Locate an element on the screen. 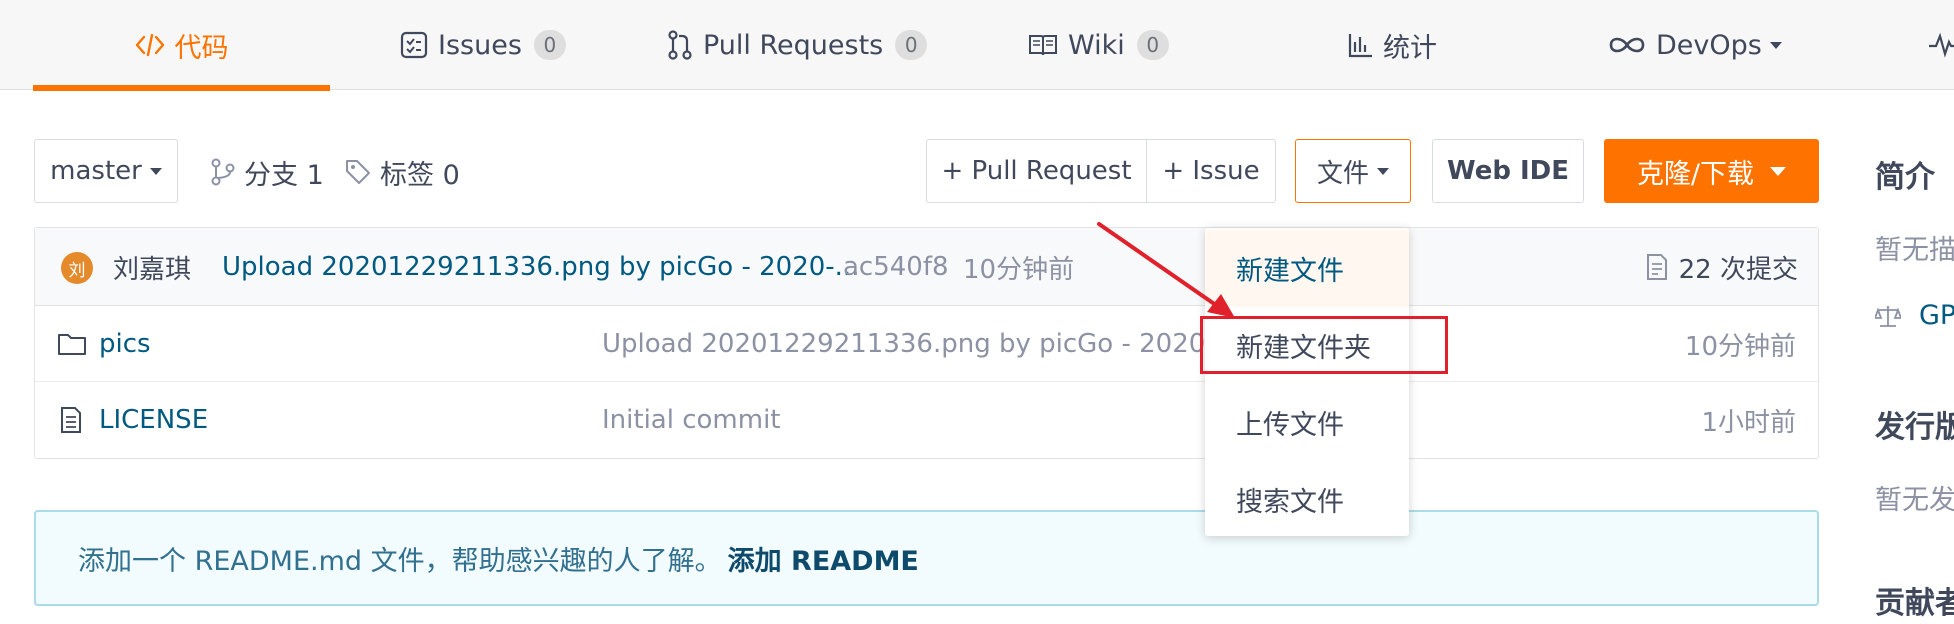  branches-link: 分支 1 is located at coordinates (267, 172).